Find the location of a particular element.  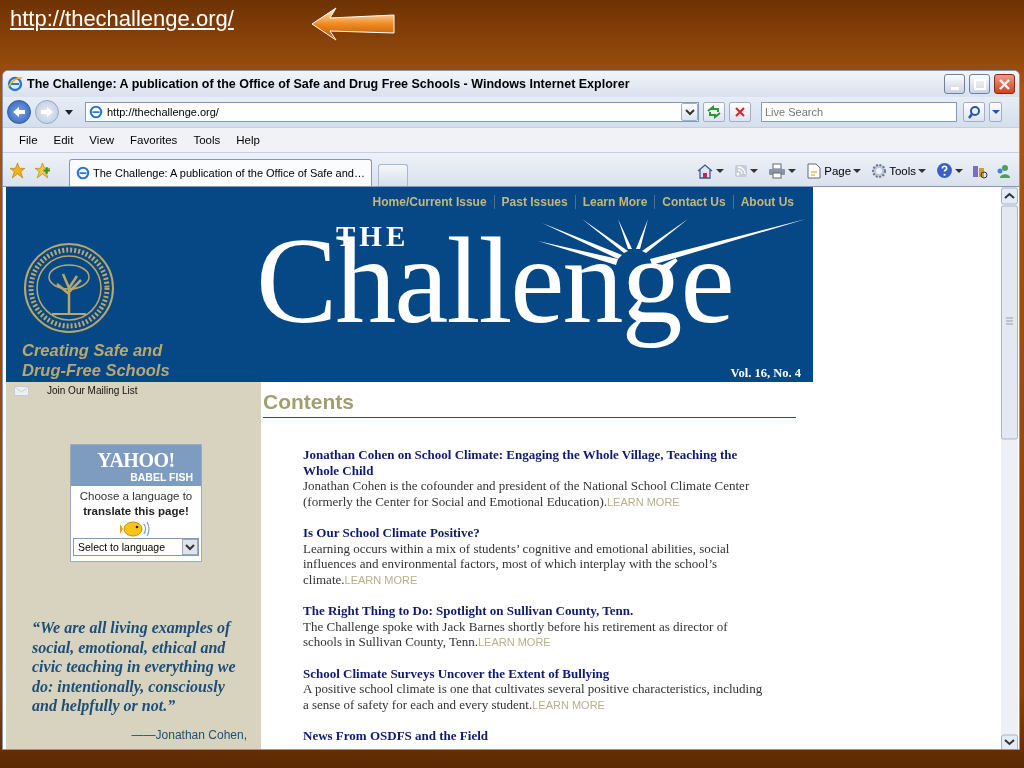

gear-icon is located at coordinates (879, 170).